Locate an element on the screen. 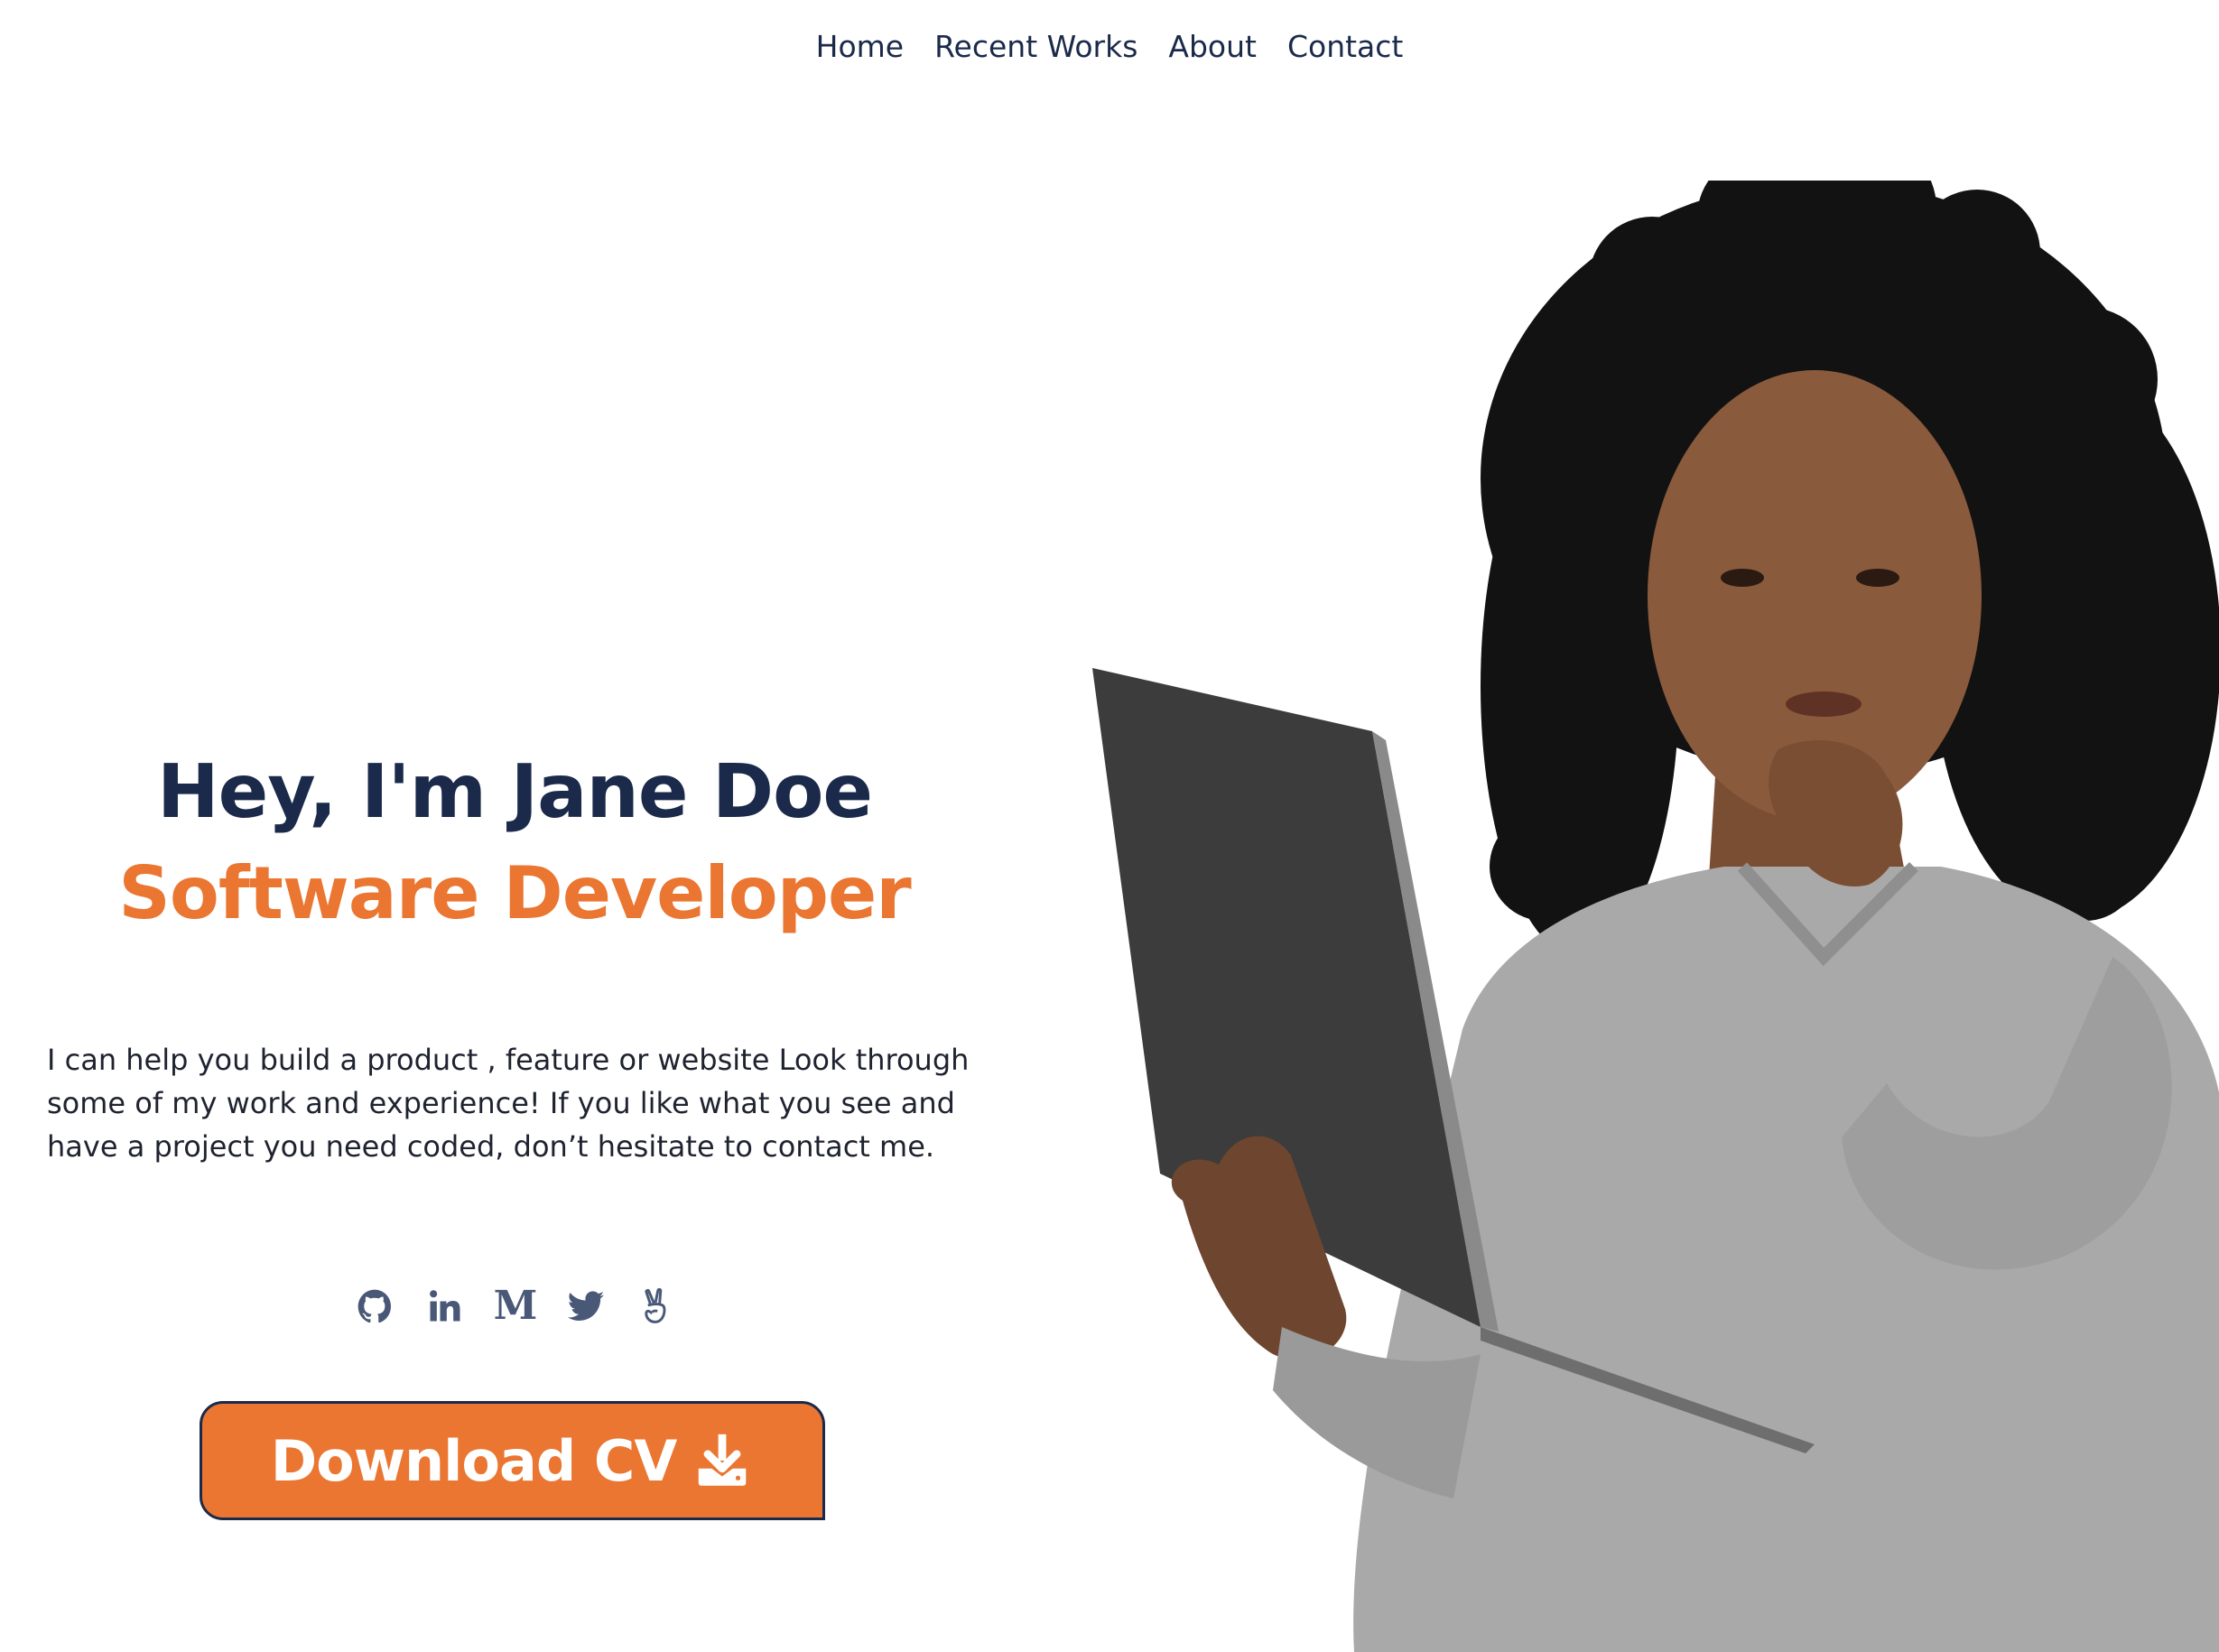 This screenshot has width=2219, height=1652. social-links: M is located at coordinates (515, 1306).